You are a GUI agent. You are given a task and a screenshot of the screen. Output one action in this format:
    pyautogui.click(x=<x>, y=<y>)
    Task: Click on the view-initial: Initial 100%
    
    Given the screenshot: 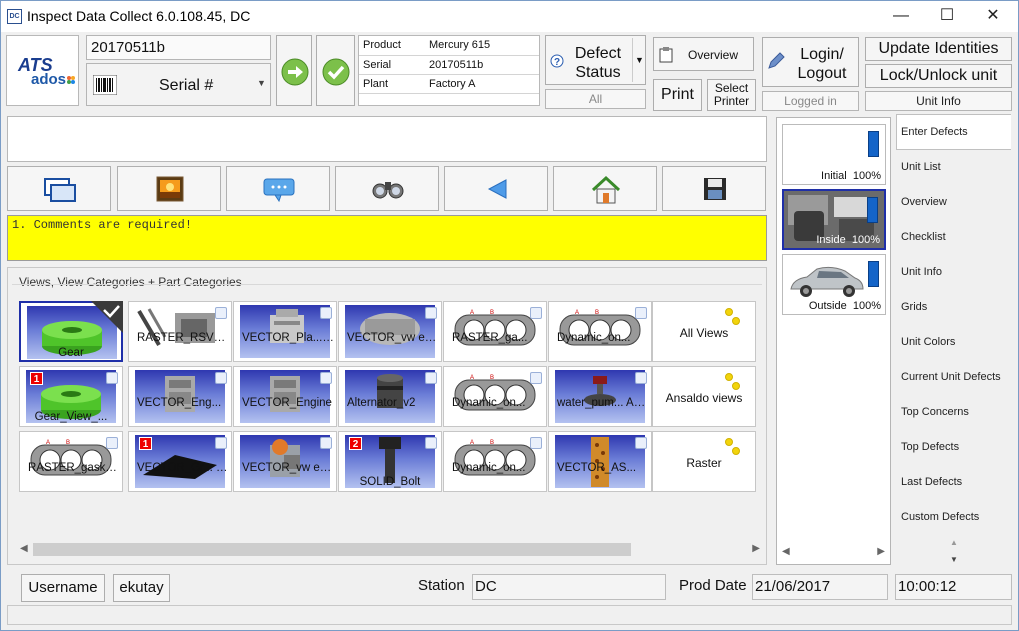 What is the action you would take?
    pyautogui.click(x=834, y=154)
    